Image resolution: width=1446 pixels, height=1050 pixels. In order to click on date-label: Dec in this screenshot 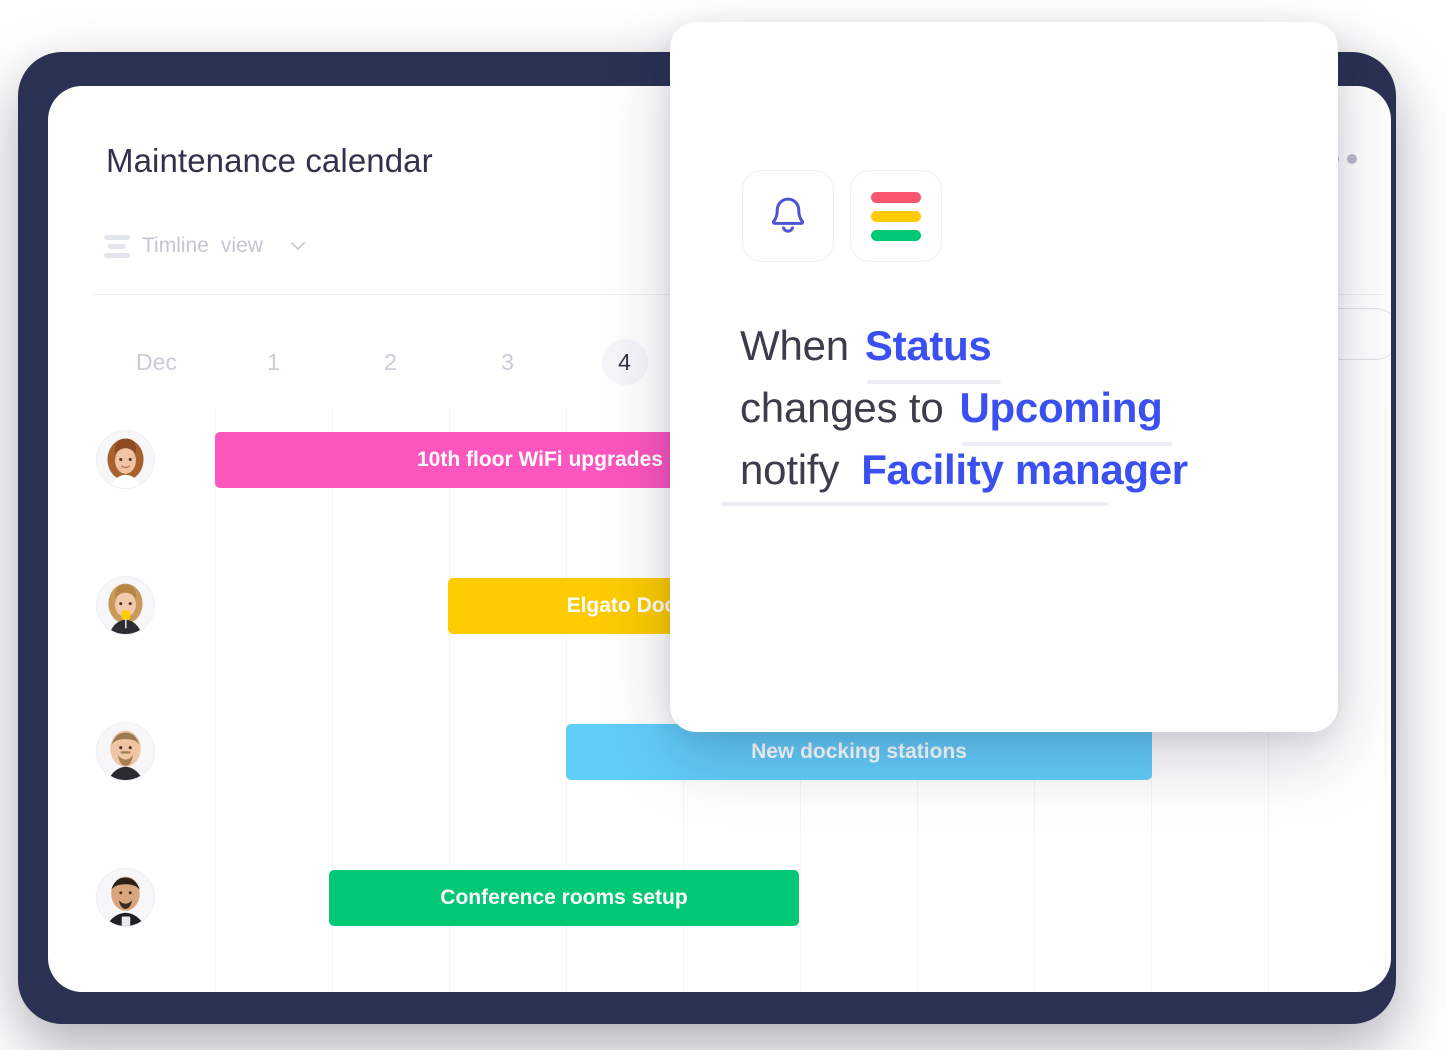, I will do `click(156, 361)`.